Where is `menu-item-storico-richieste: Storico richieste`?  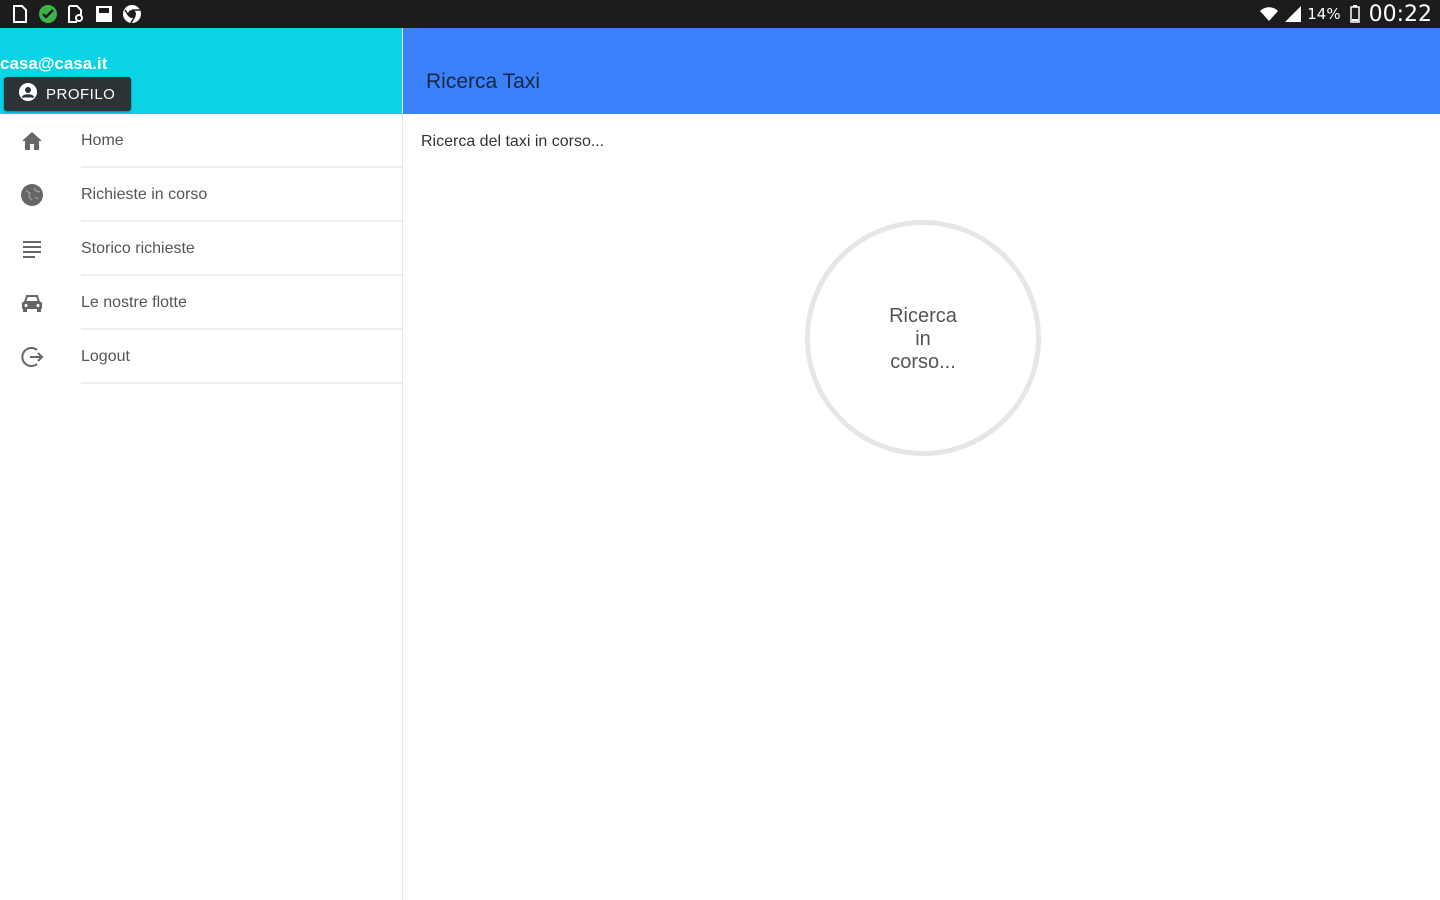 menu-item-storico-richieste: Storico richieste is located at coordinates (201, 249).